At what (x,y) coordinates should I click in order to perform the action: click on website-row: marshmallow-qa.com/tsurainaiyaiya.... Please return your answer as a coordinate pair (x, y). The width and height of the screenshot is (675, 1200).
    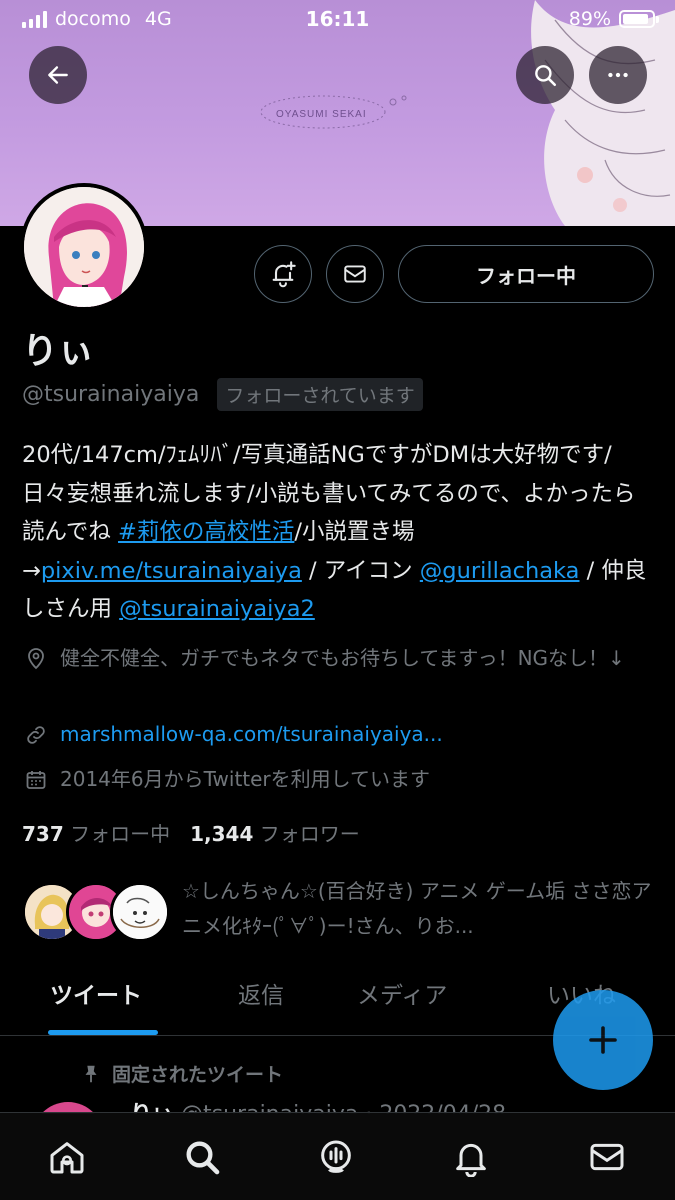
    Looking at the image, I should click on (337, 734).